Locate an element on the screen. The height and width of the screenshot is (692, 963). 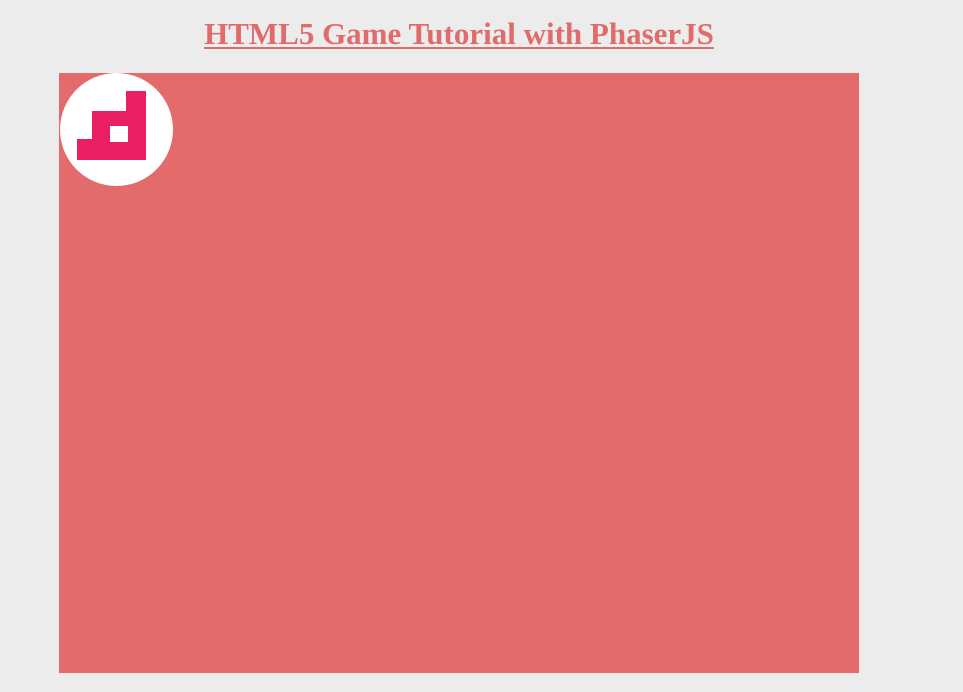
page-title: HTML5 Game Tutorial with PhaserJS is located at coordinates (459, 34).